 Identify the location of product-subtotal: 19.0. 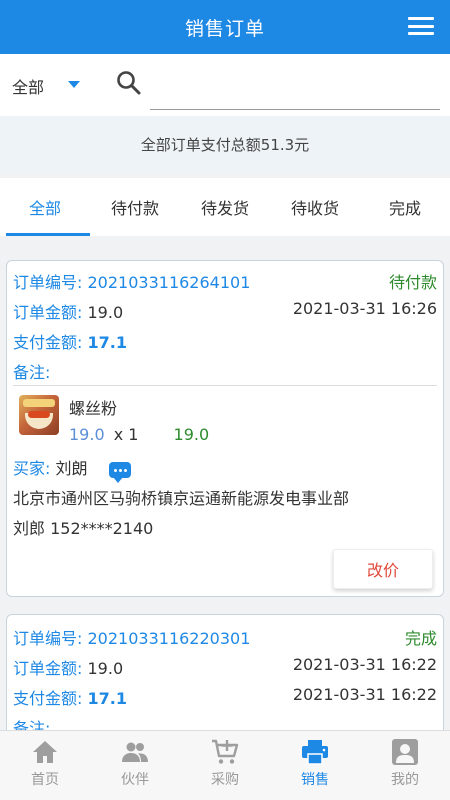
(191, 434).